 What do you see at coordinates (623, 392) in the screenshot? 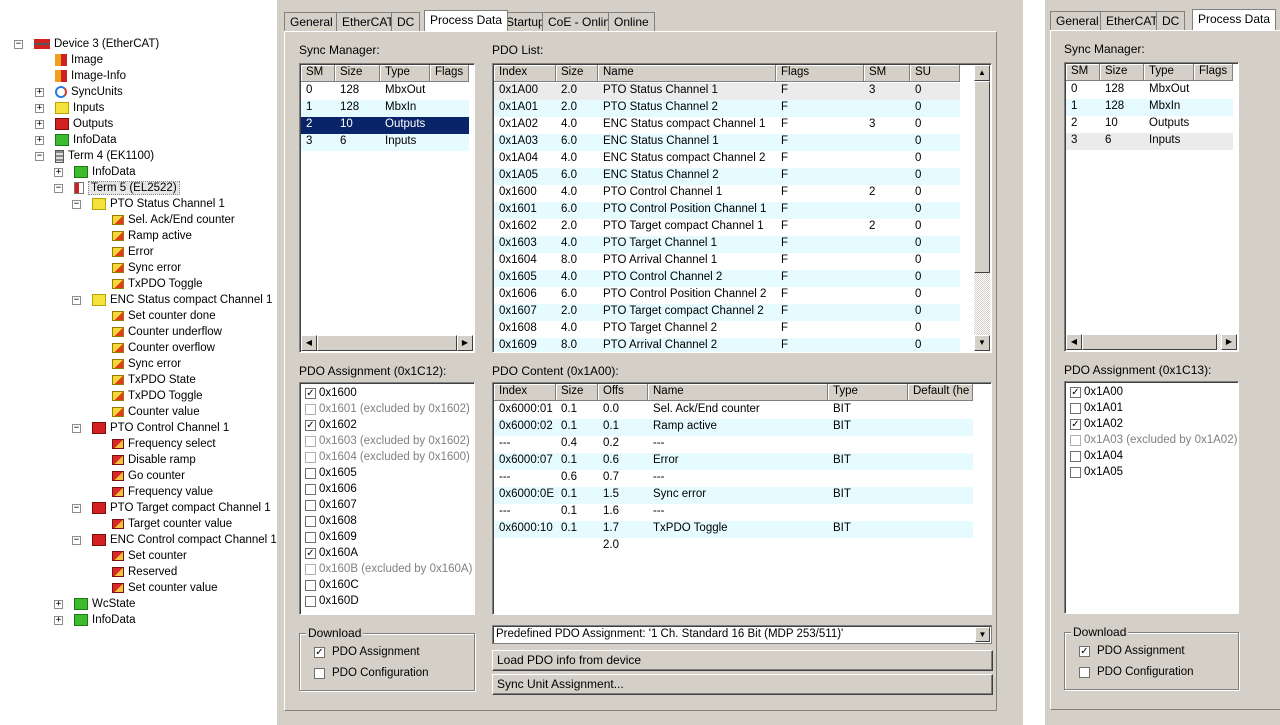
I see `column-header: Offs` at bounding box center [623, 392].